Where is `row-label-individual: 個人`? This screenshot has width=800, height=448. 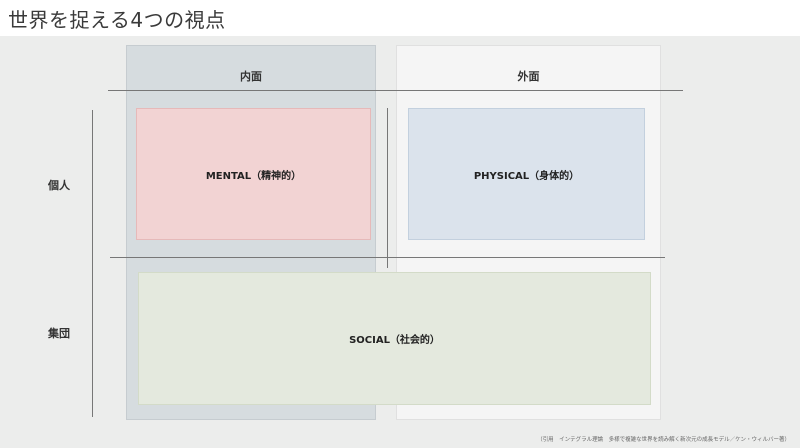
row-label-individual: 個人 is located at coordinates (59, 185).